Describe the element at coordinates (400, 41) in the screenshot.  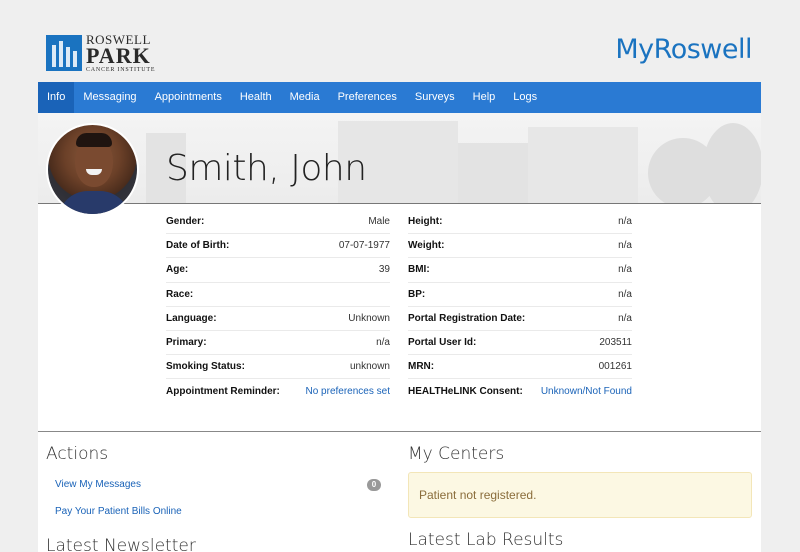
I see `page-header: ROSWELL PARK CANCER INSTITUTE MyRoswell` at that location.